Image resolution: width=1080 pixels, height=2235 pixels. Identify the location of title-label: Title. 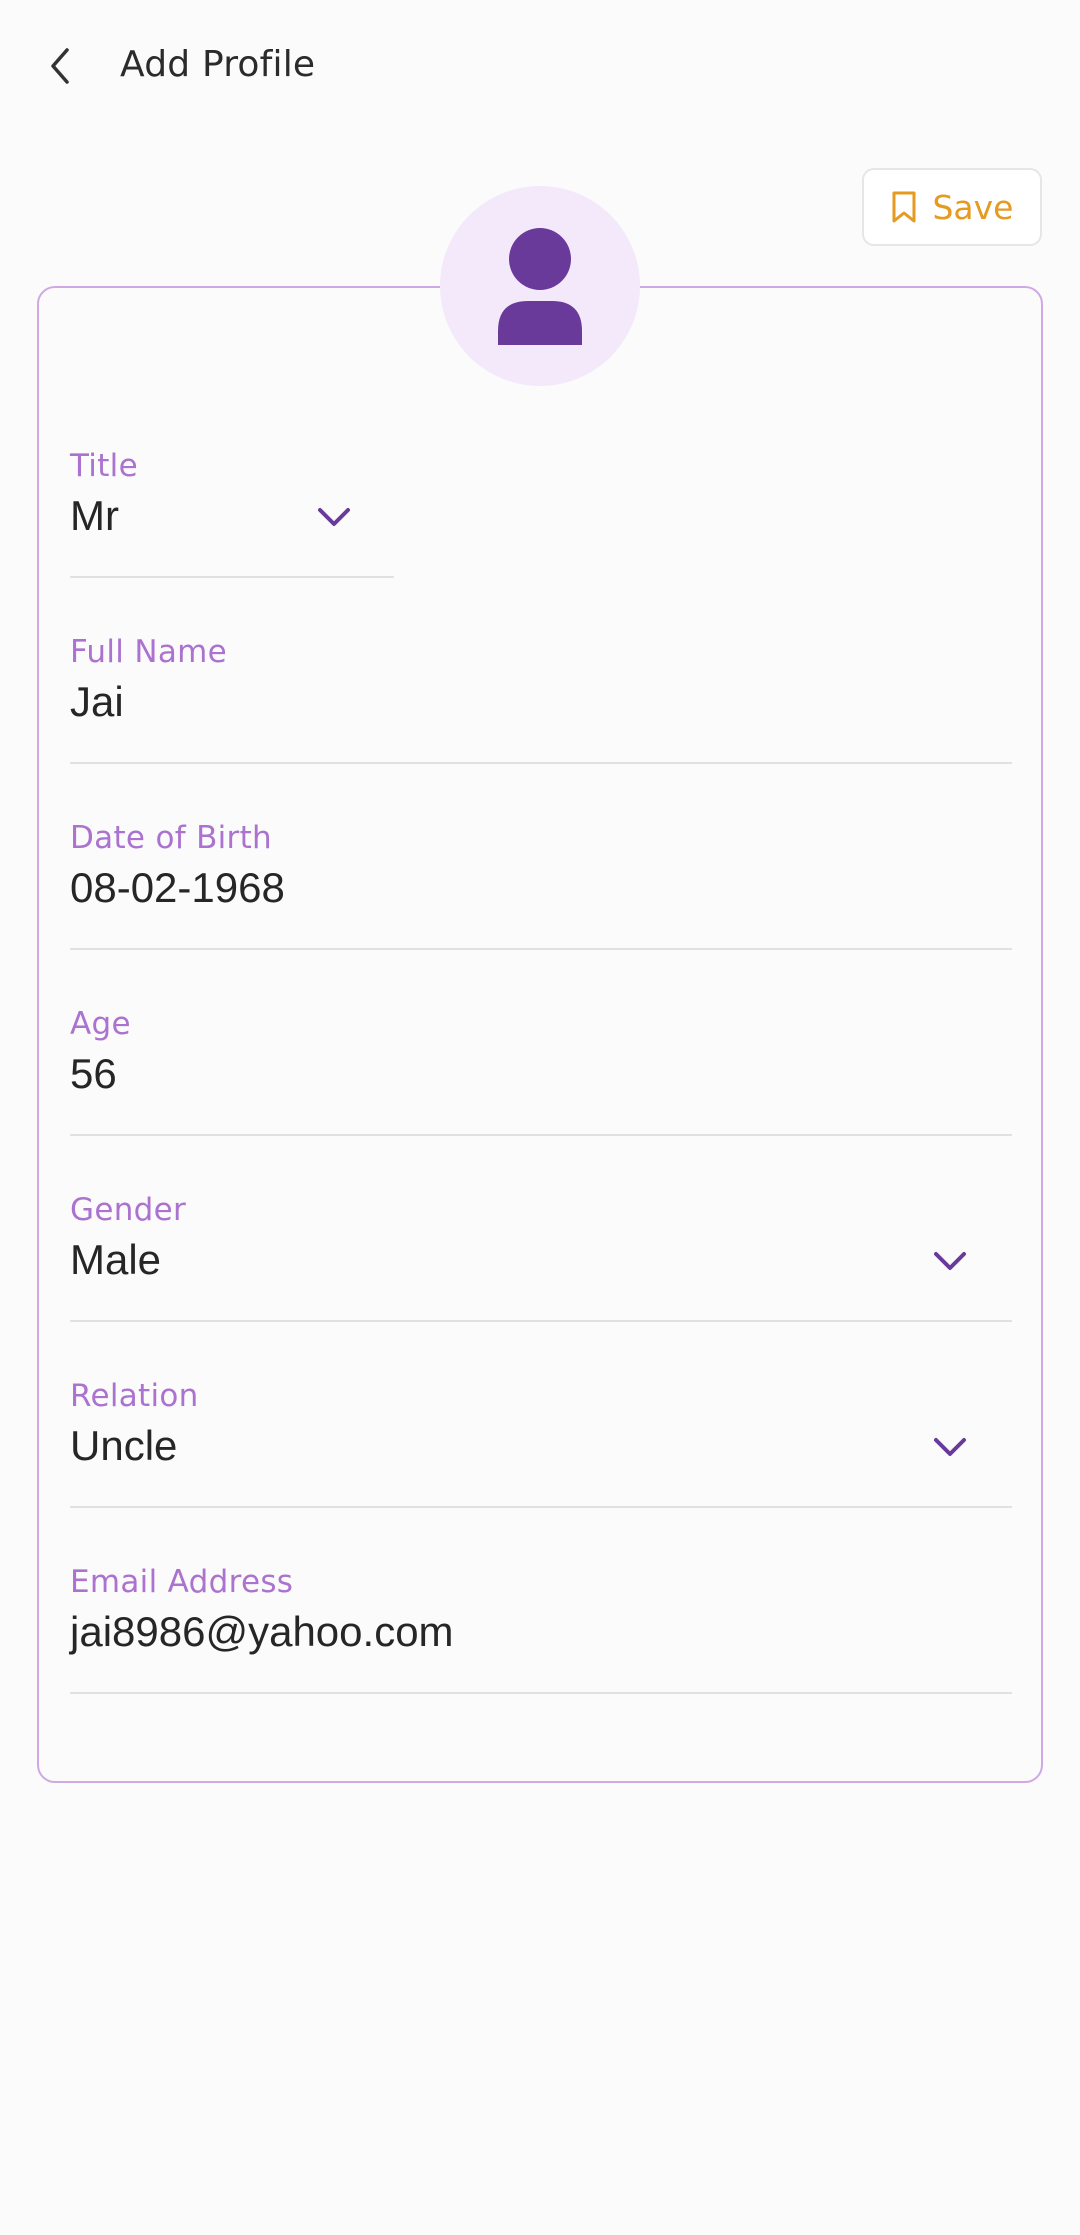
(104, 466).